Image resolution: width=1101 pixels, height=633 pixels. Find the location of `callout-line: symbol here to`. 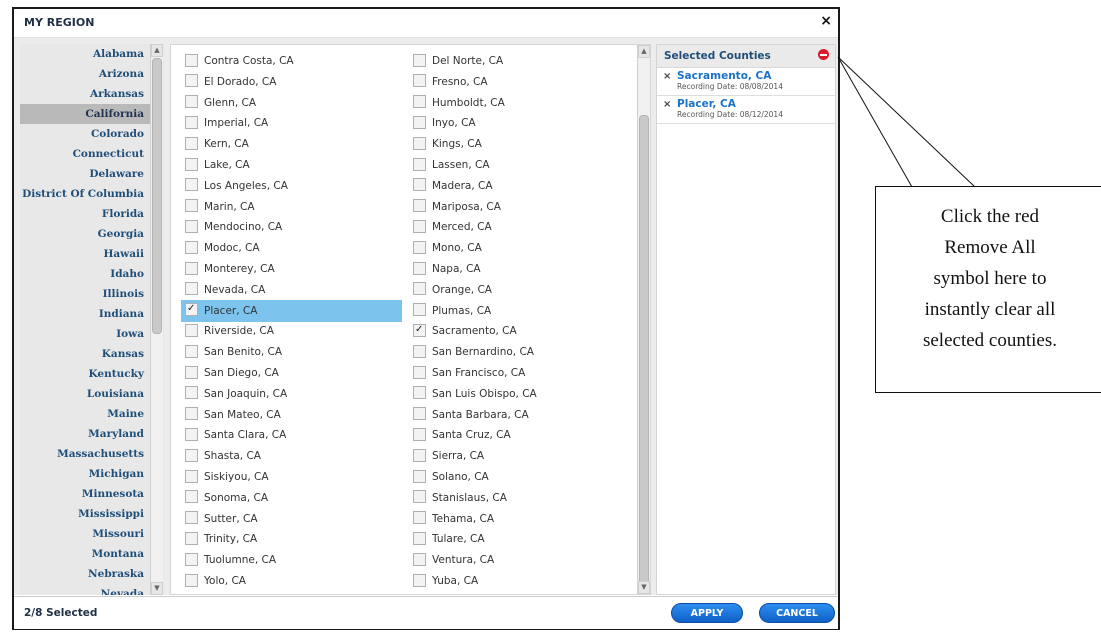

callout-line: symbol here to is located at coordinates (990, 278).